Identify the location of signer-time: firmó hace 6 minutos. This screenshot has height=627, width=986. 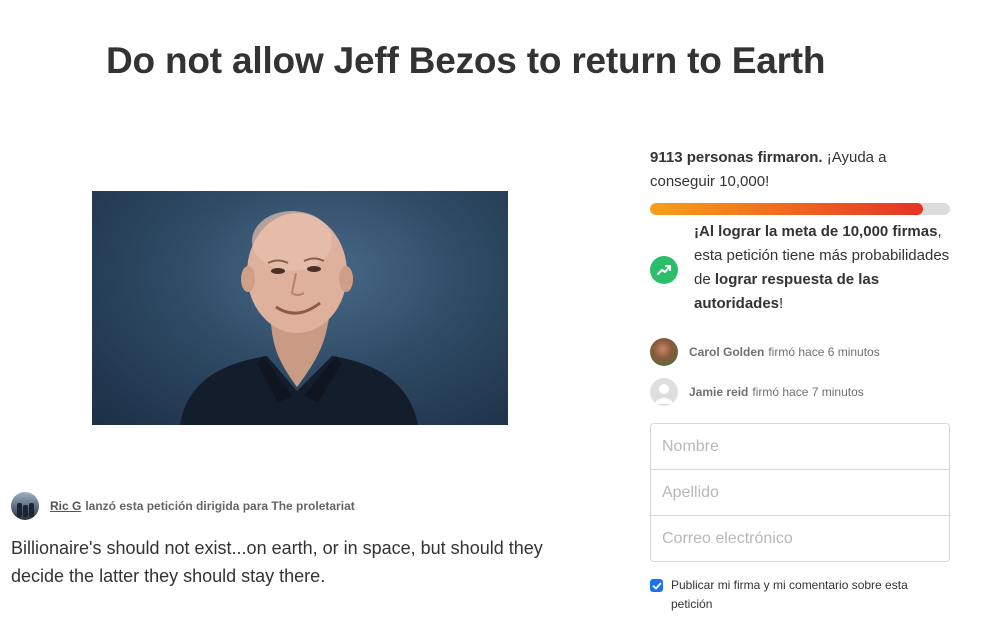
(824, 352).